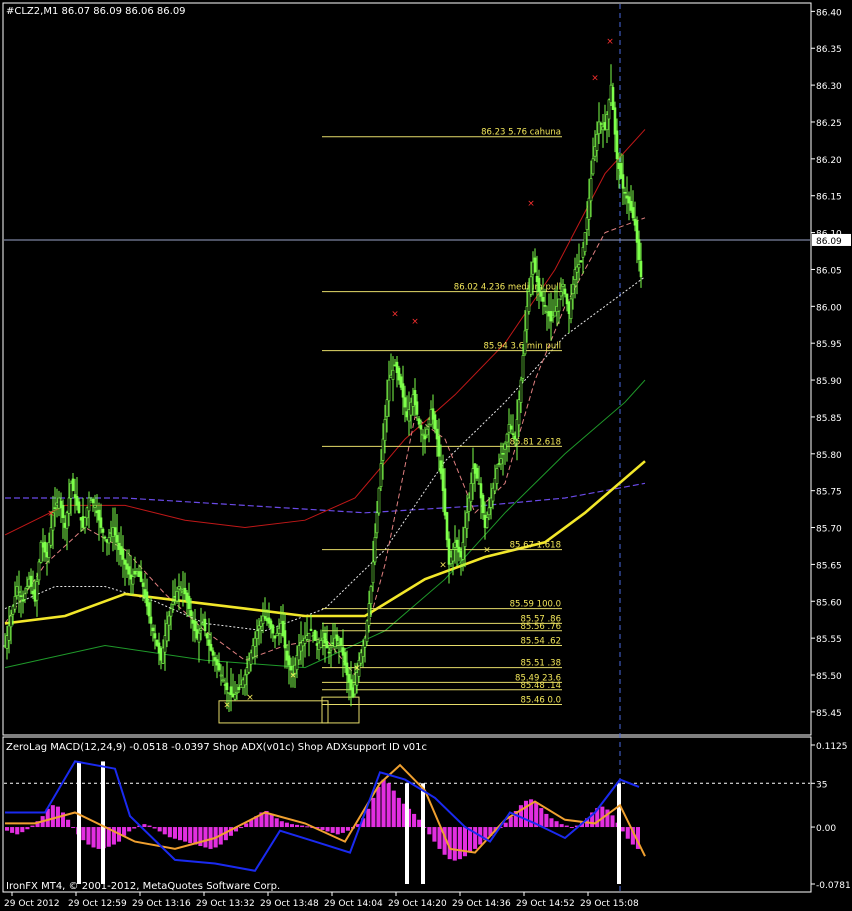  Describe the element at coordinates (521, 133) in the screenshot. I see `fib-level-label: 86.23 5.76 cahuna` at that location.